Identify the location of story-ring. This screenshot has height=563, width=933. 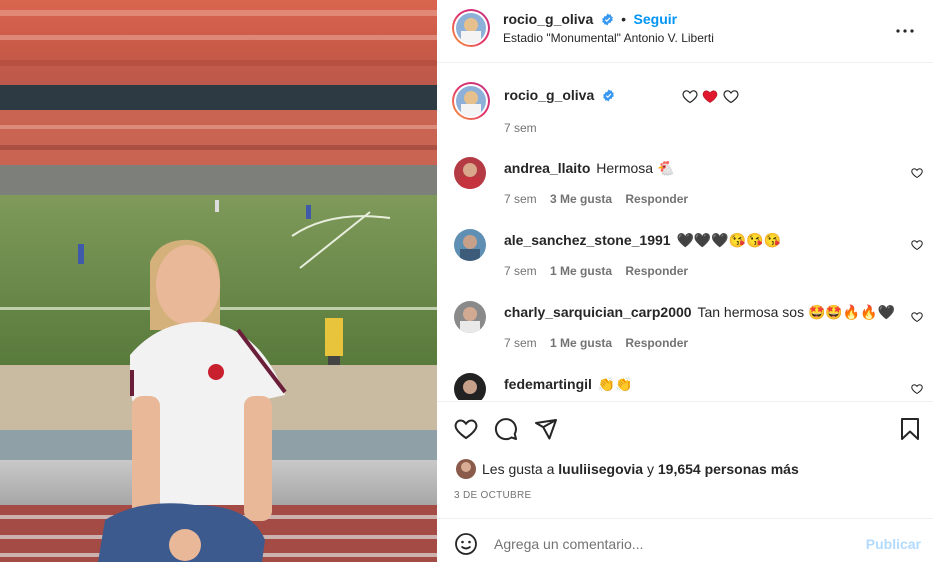
(471, 28).